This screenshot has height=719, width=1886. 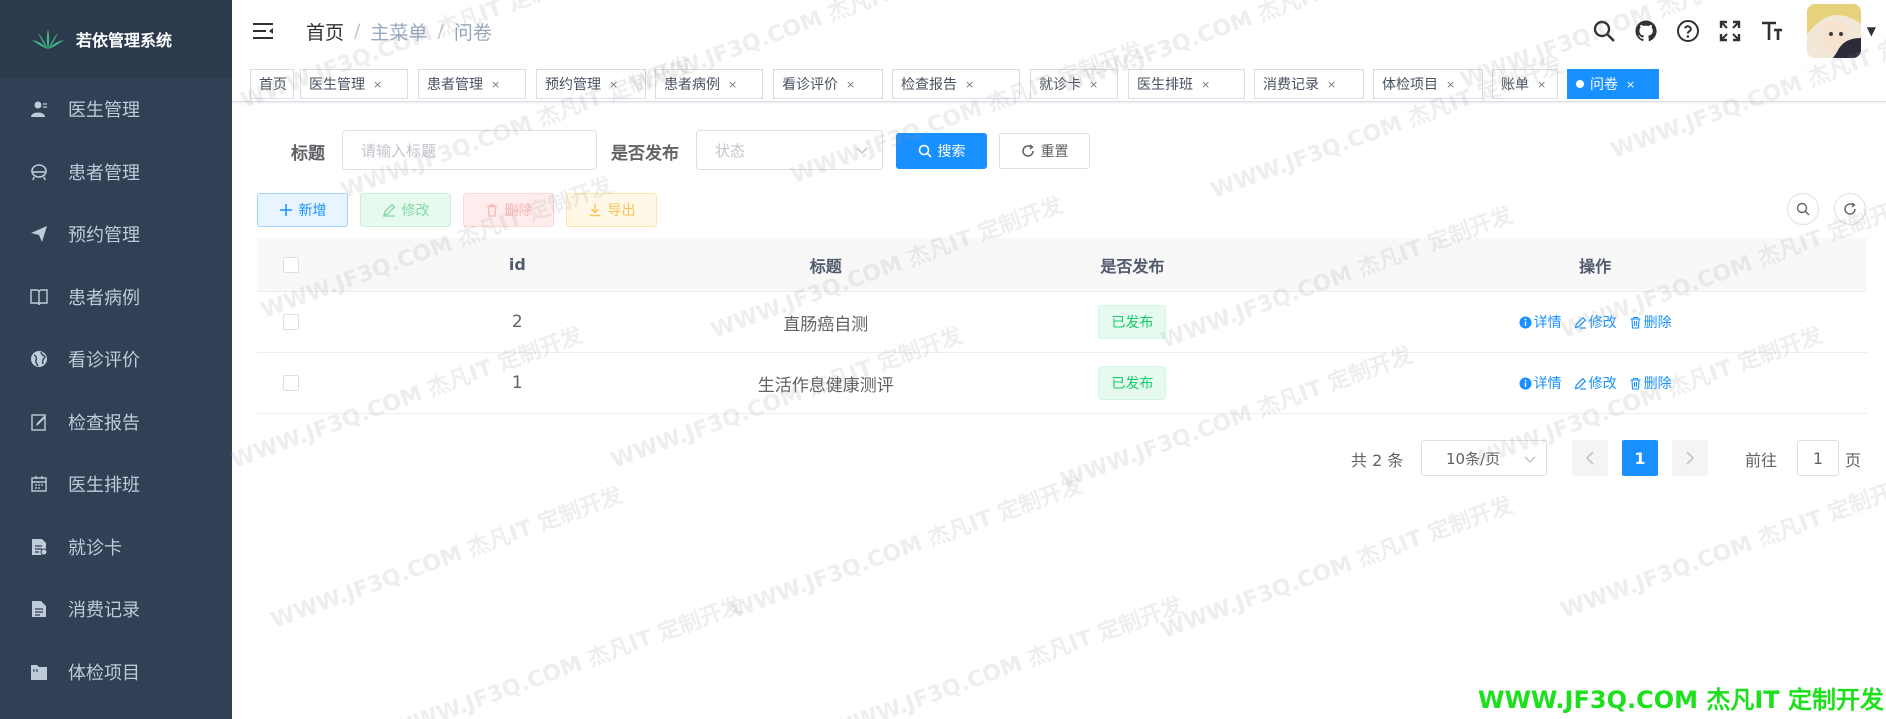 What do you see at coordinates (39, 547) in the screenshot?
I see `card-icon` at bounding box center [39, 547].